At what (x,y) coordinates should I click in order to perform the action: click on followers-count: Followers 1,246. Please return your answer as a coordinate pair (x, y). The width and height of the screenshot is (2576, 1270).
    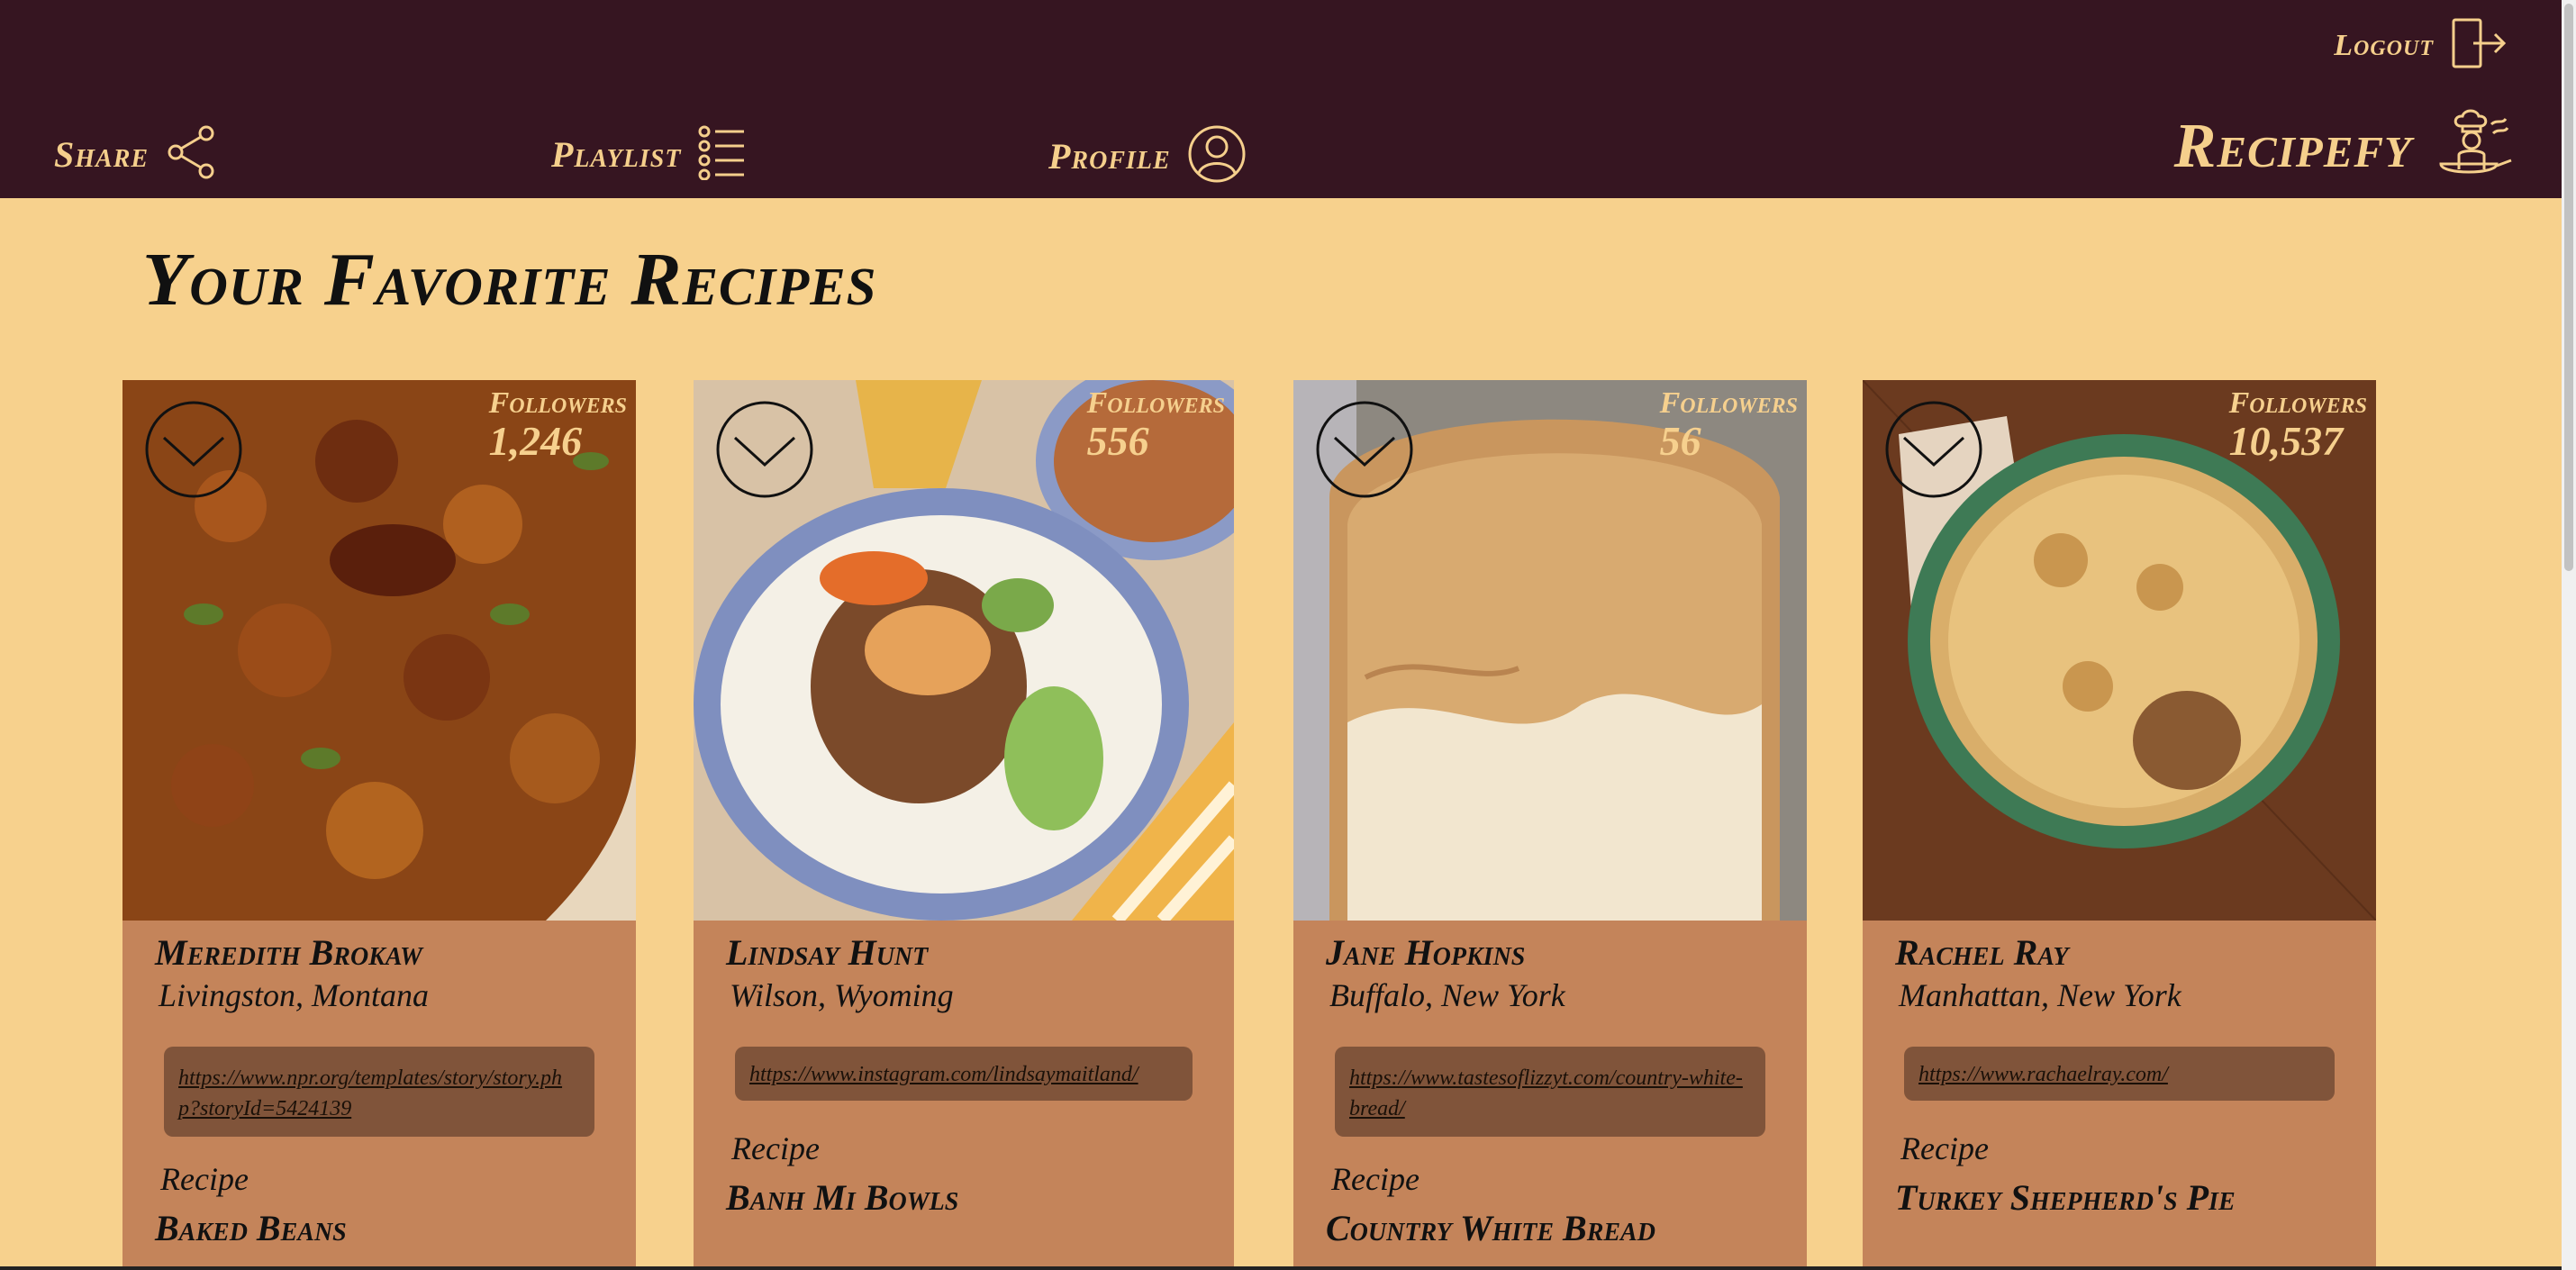
    Looking at the image, I should click on (558, 425).